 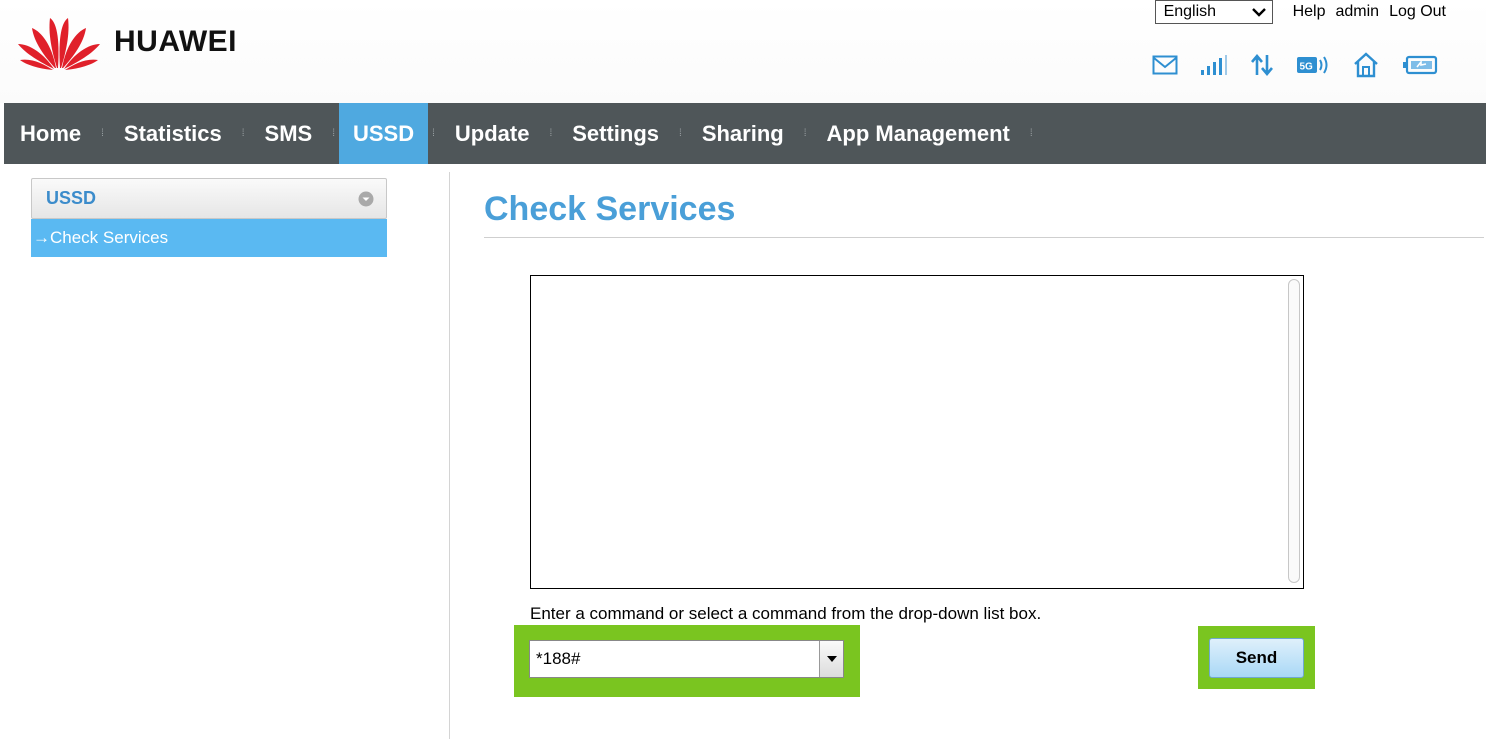 I want to click on sidebar-item-check-services: → Check Services, so click(x=209, y=238).